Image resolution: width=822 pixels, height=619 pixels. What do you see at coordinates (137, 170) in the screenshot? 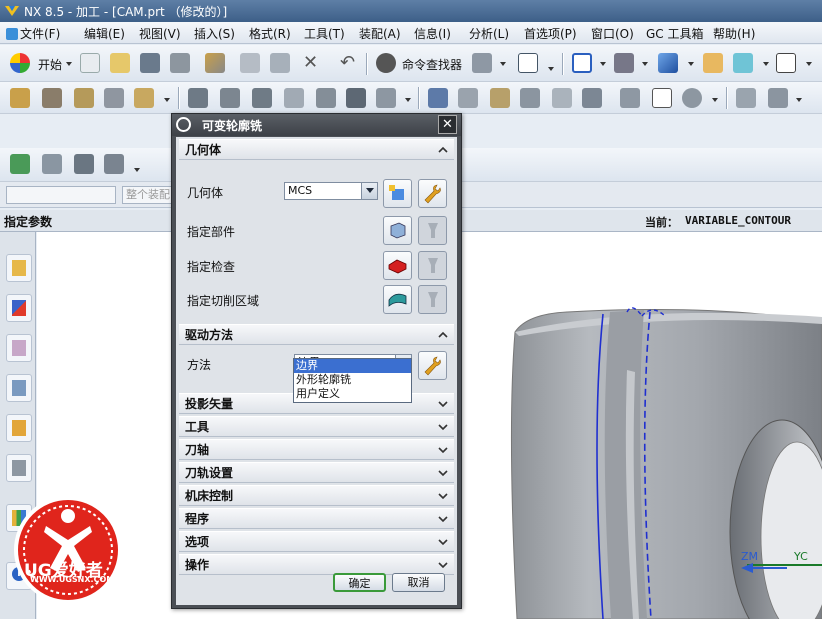
I see `utility-dropdown-icon` at bounding box center [137, 170].